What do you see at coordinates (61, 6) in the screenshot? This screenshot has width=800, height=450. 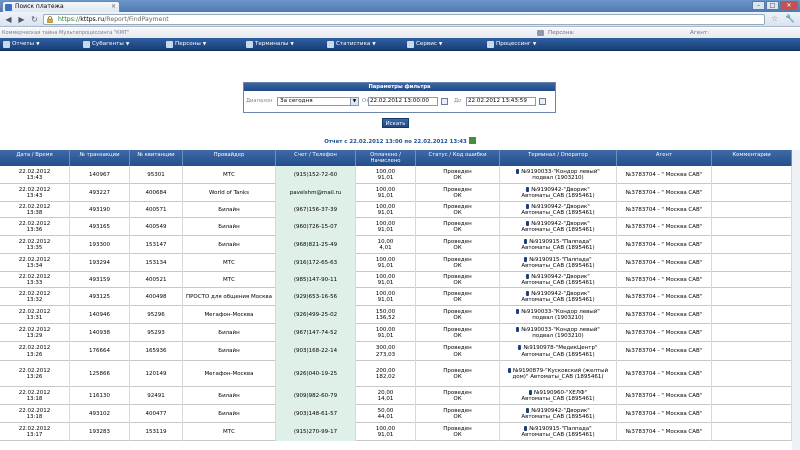 I see `browser-tab: Поиск платежа ×` at bounding box center [61, 6].